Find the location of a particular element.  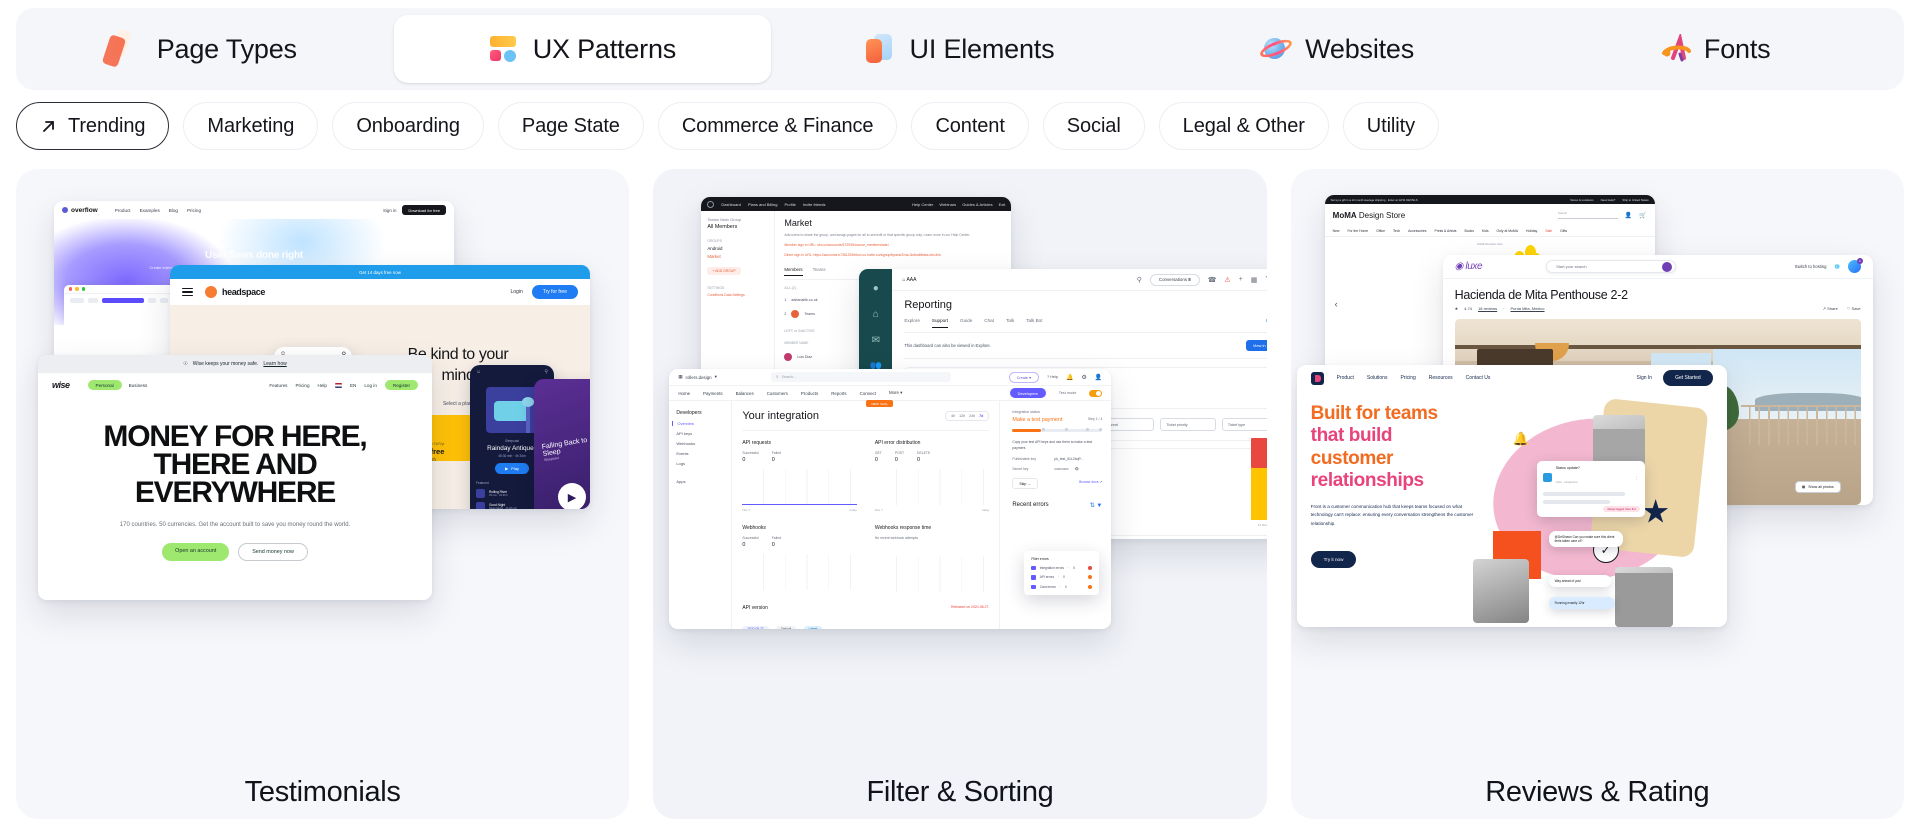

nav-item: Prints & Artists is located at coordinates (1445, 231).